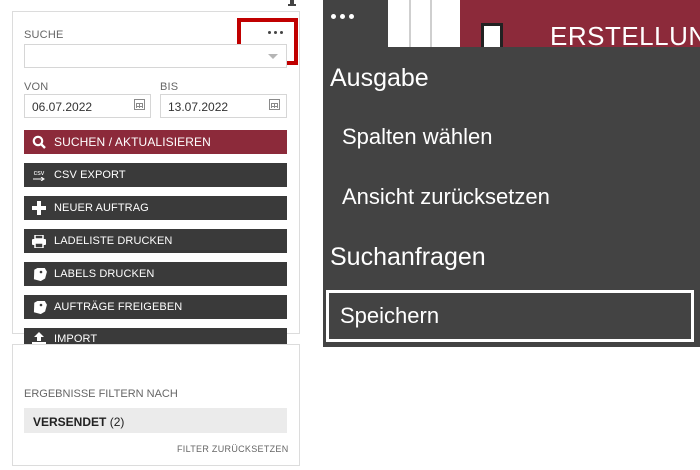 The width and height of the screenshot is (700, 470). Describe the element at coordinates (389, 316) in the screenshot. I see `menu-item-save: Speichern` at that location.